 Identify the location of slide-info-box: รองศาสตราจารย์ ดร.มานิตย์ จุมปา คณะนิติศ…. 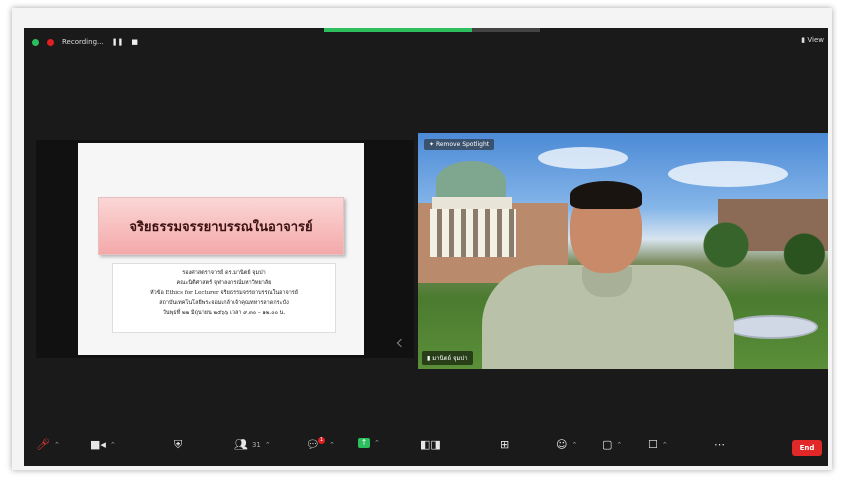
(224, 298).